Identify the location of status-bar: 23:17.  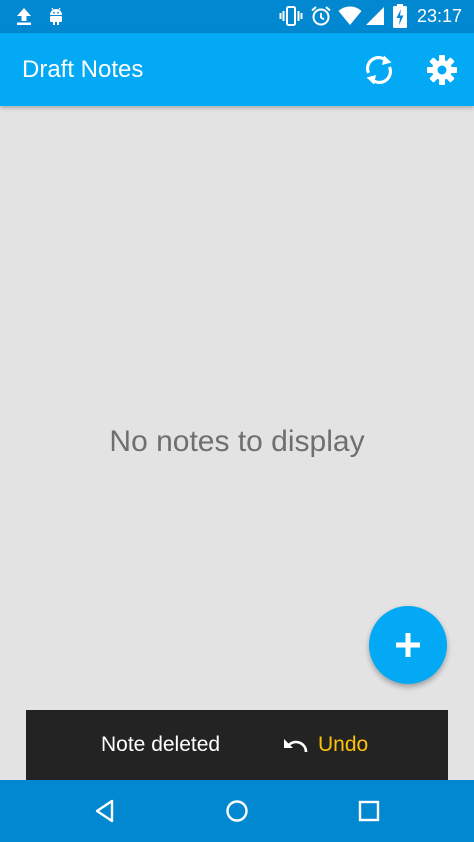
(237, 16).